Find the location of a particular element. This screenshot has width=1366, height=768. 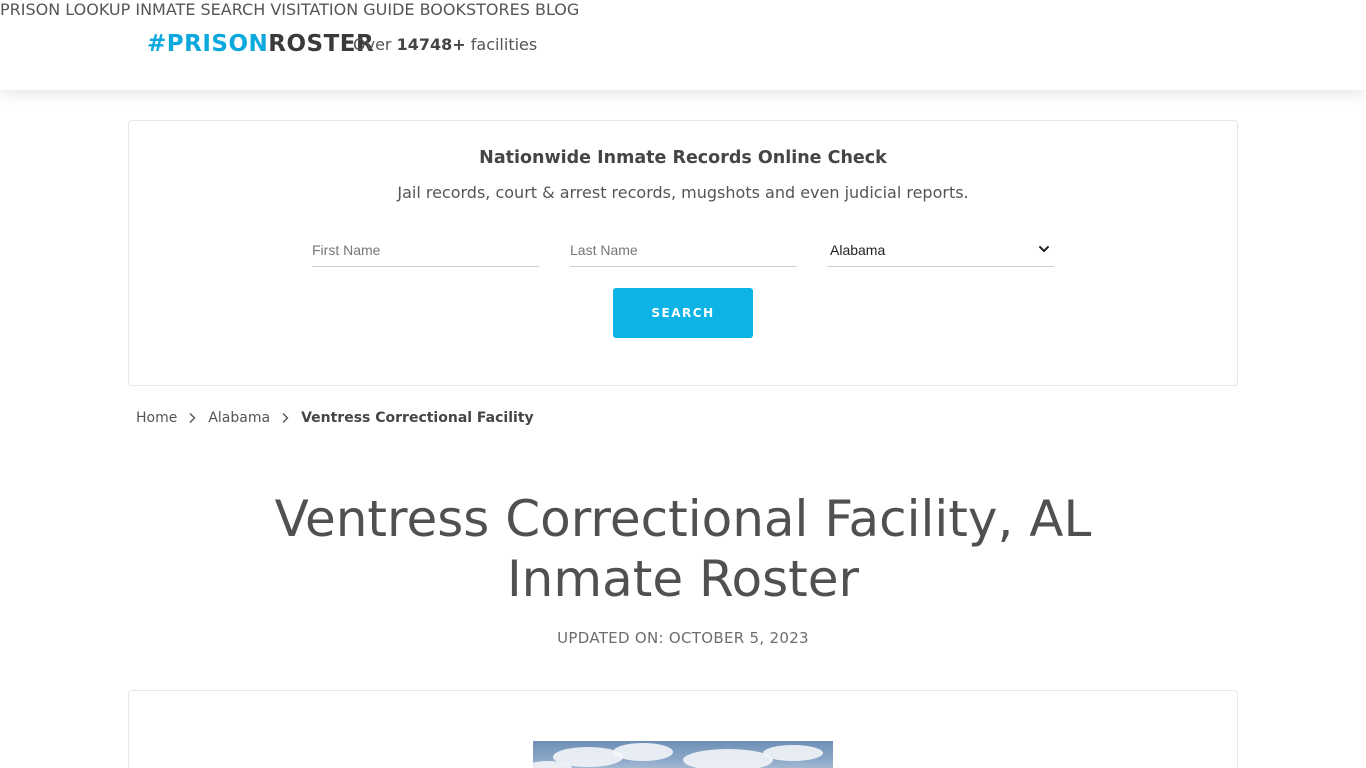

facility-content-card is located at coordinates (683, 729).